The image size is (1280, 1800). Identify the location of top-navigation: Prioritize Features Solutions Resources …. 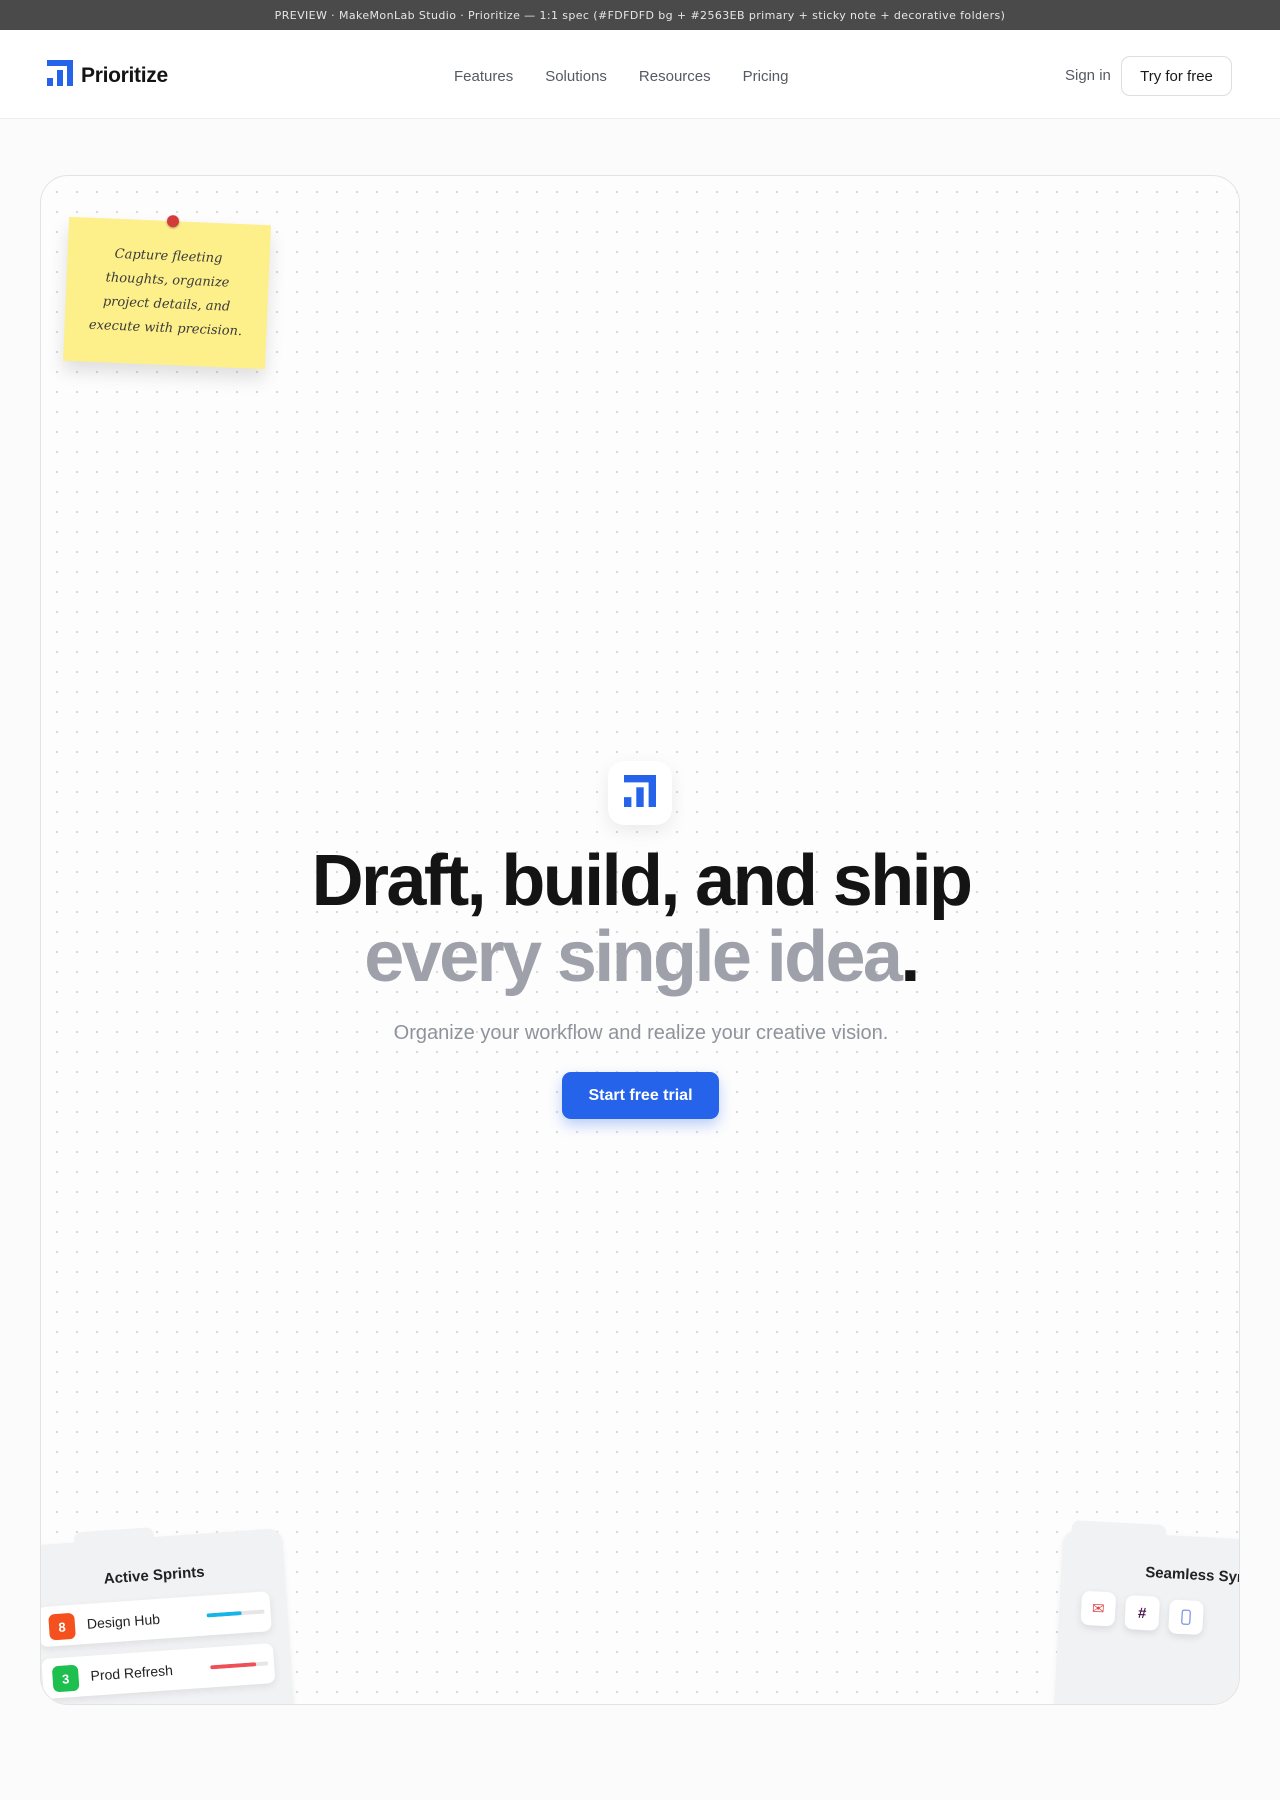
(640, 74).